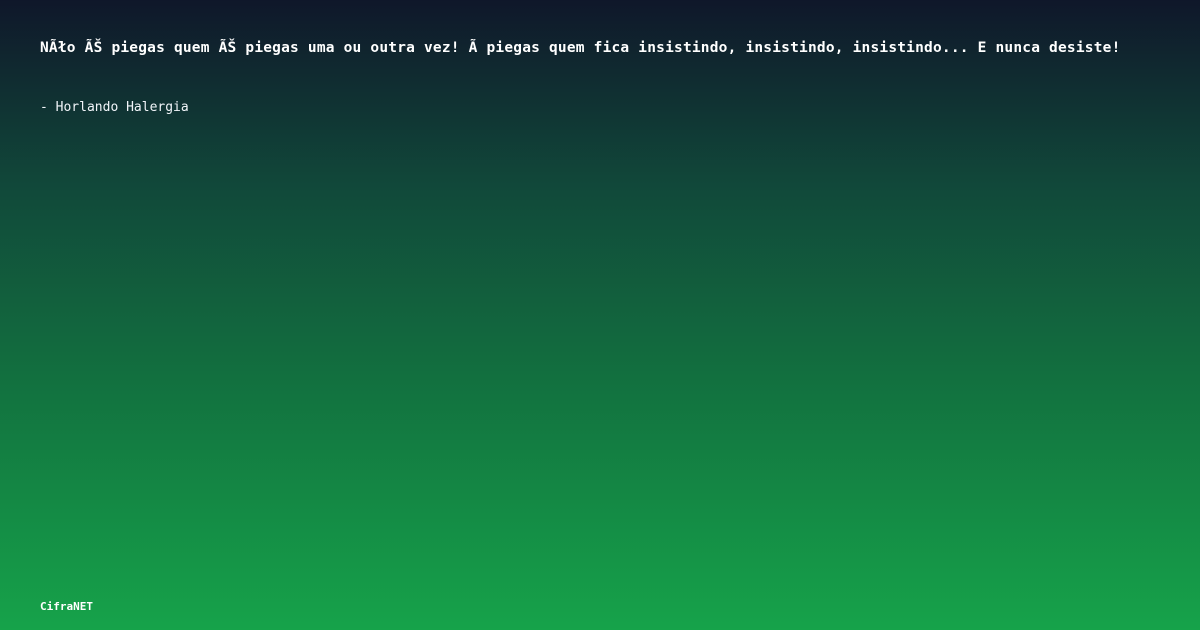  Describe the element at coordinates (114, 107) in the screenshot. I see `quote-author: - Horlando Halergia` at that location.